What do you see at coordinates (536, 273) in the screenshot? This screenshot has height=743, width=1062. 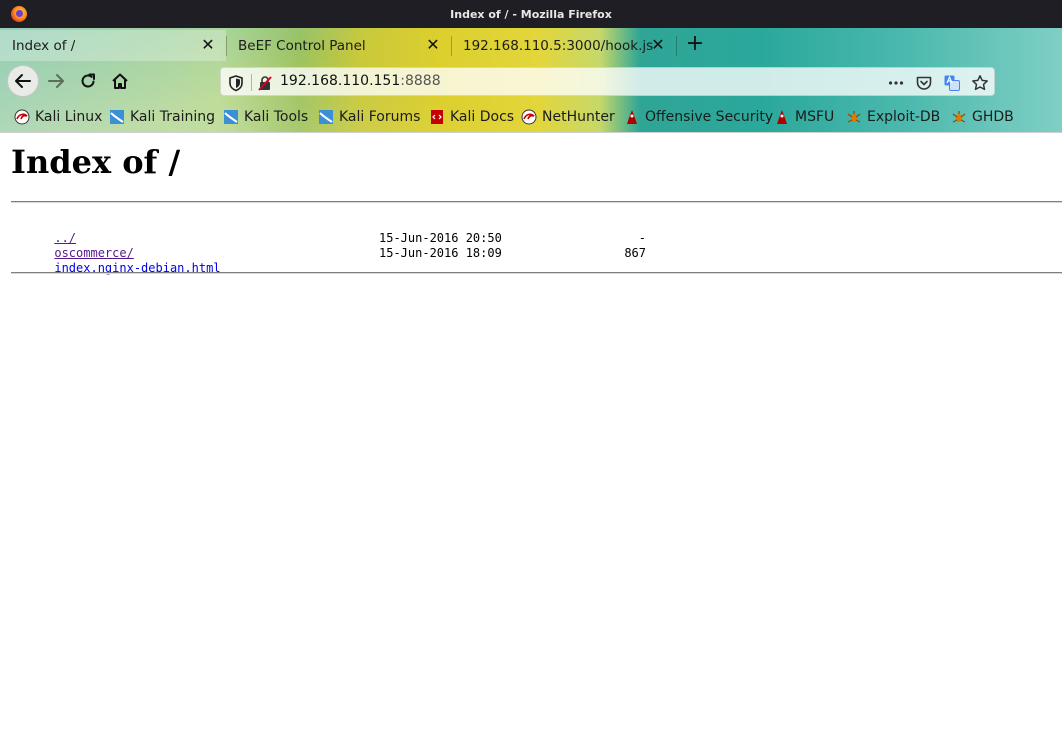 I see `divider-bottom` at bounding box center [536, 273].